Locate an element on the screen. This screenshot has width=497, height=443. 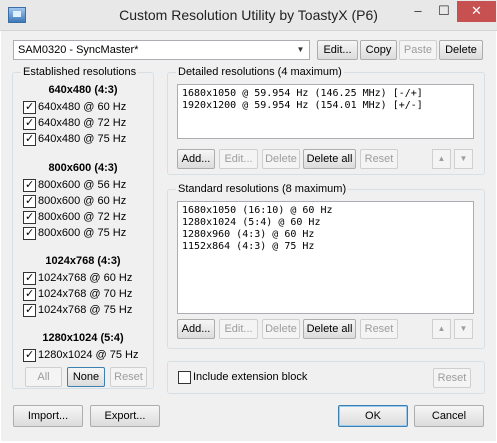
delete-monitor-button: Delete is located at coordinates (461, 50).